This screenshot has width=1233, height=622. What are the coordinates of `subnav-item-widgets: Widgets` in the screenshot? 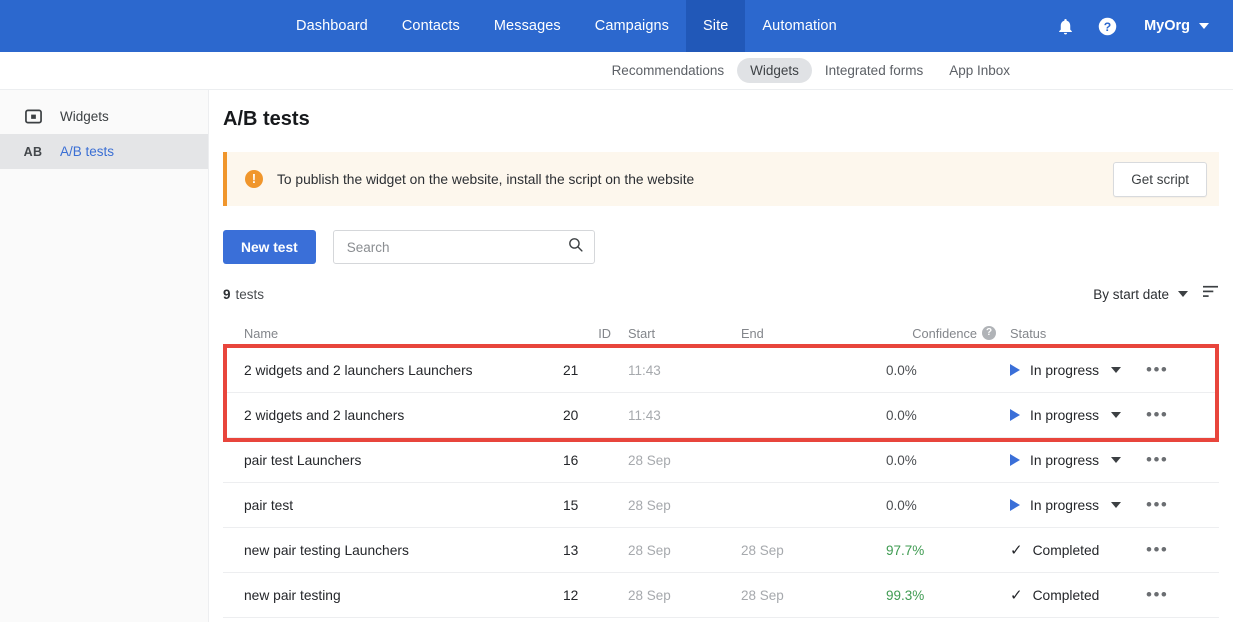 It's located at (774, 70).